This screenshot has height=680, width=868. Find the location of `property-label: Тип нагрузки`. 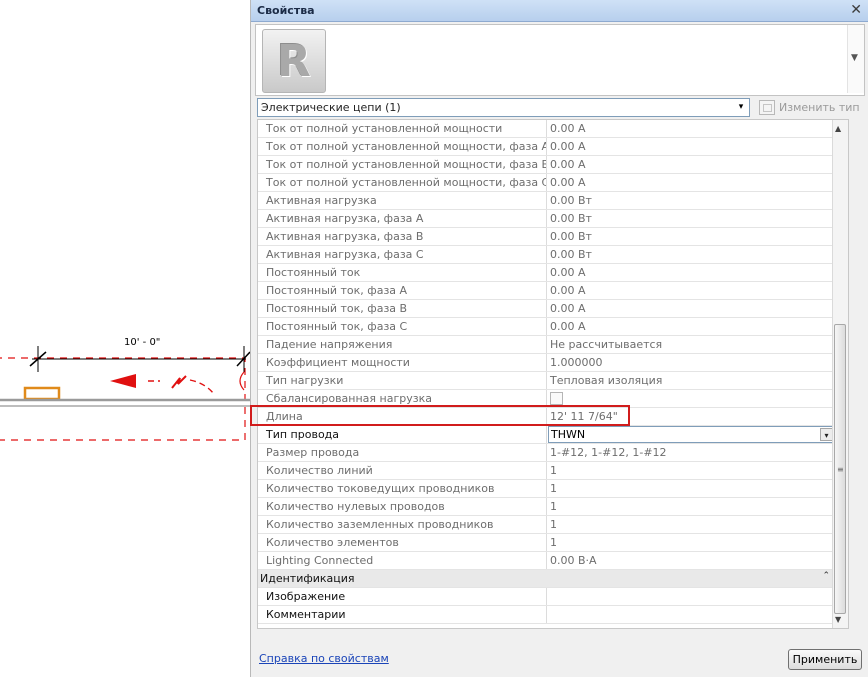

property-label: Тип нагрузки is located at coordinates (402, 380).